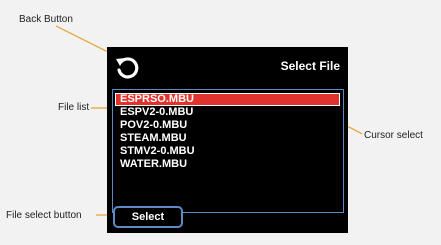  Describe the element at coordinates (228, 112) in the screenshot. I see `file-list-item: ESPV2-0.MBU` at that location.